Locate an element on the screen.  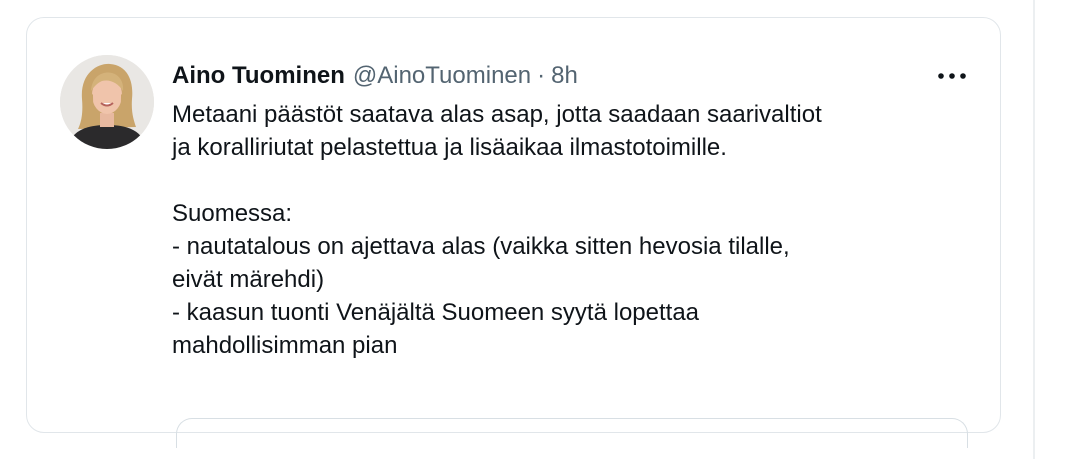
author-avatar is located at coordinates (107, 102).